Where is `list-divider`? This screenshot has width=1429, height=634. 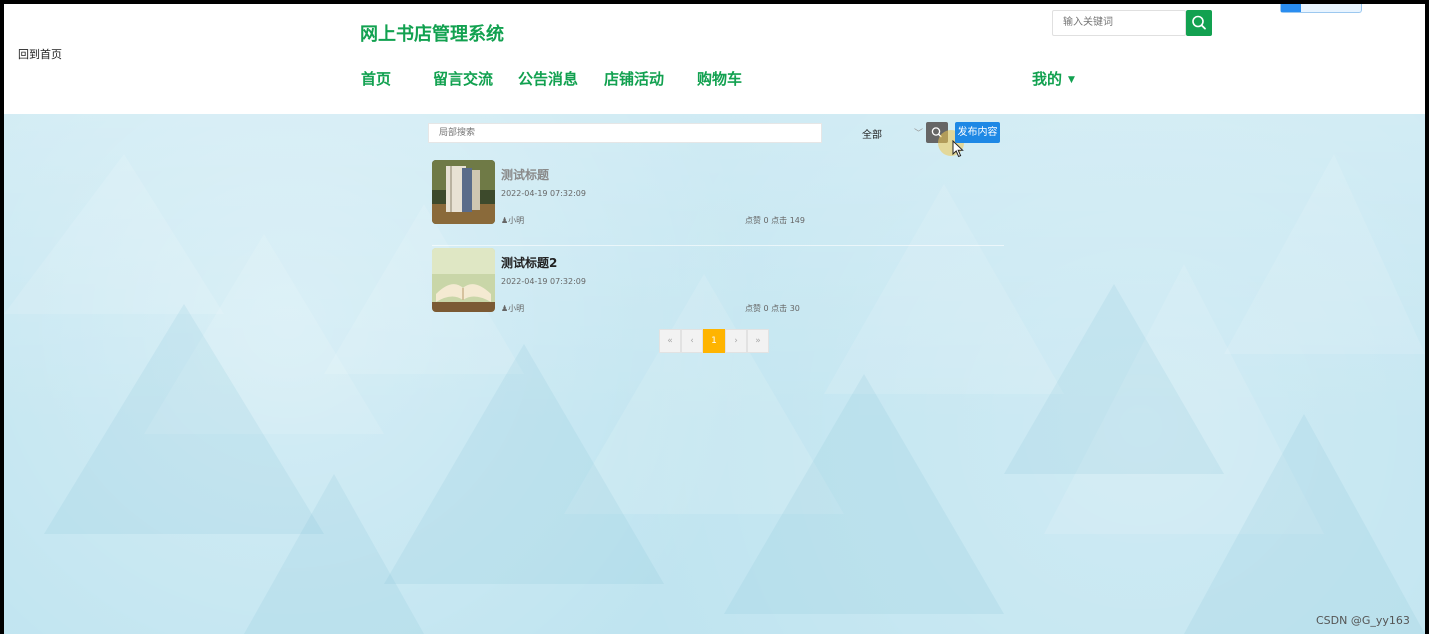
list-divider is located at coordinates (718, 245).